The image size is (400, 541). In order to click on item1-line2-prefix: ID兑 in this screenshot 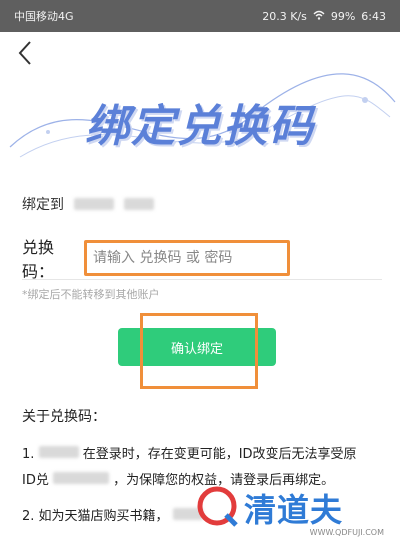, I will do `click(35, 480)`.